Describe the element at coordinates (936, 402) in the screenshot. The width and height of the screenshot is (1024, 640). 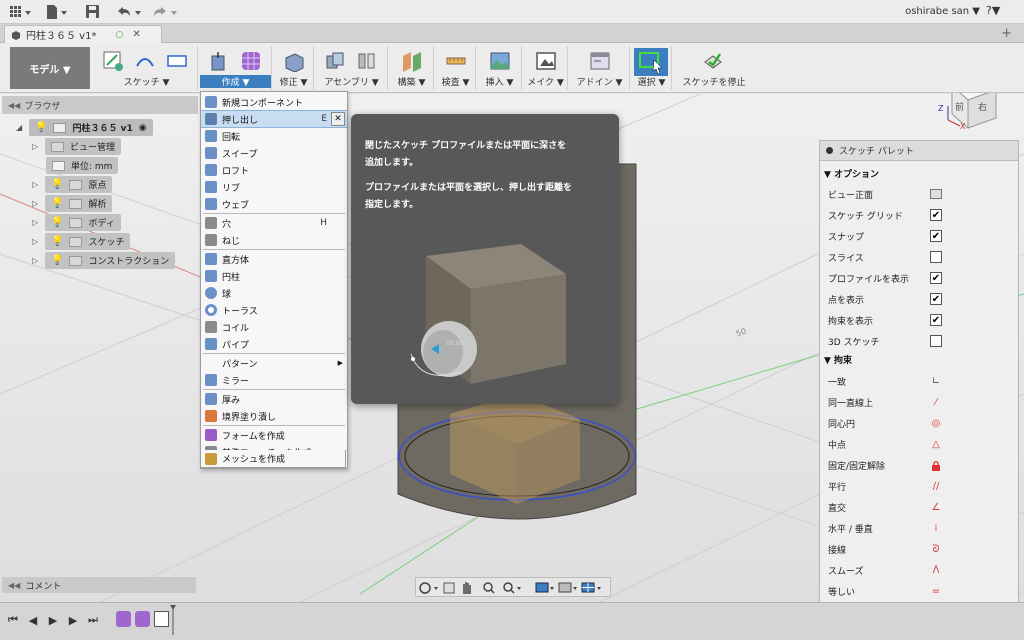
I see `collinear-icon: ⁄` at that location.